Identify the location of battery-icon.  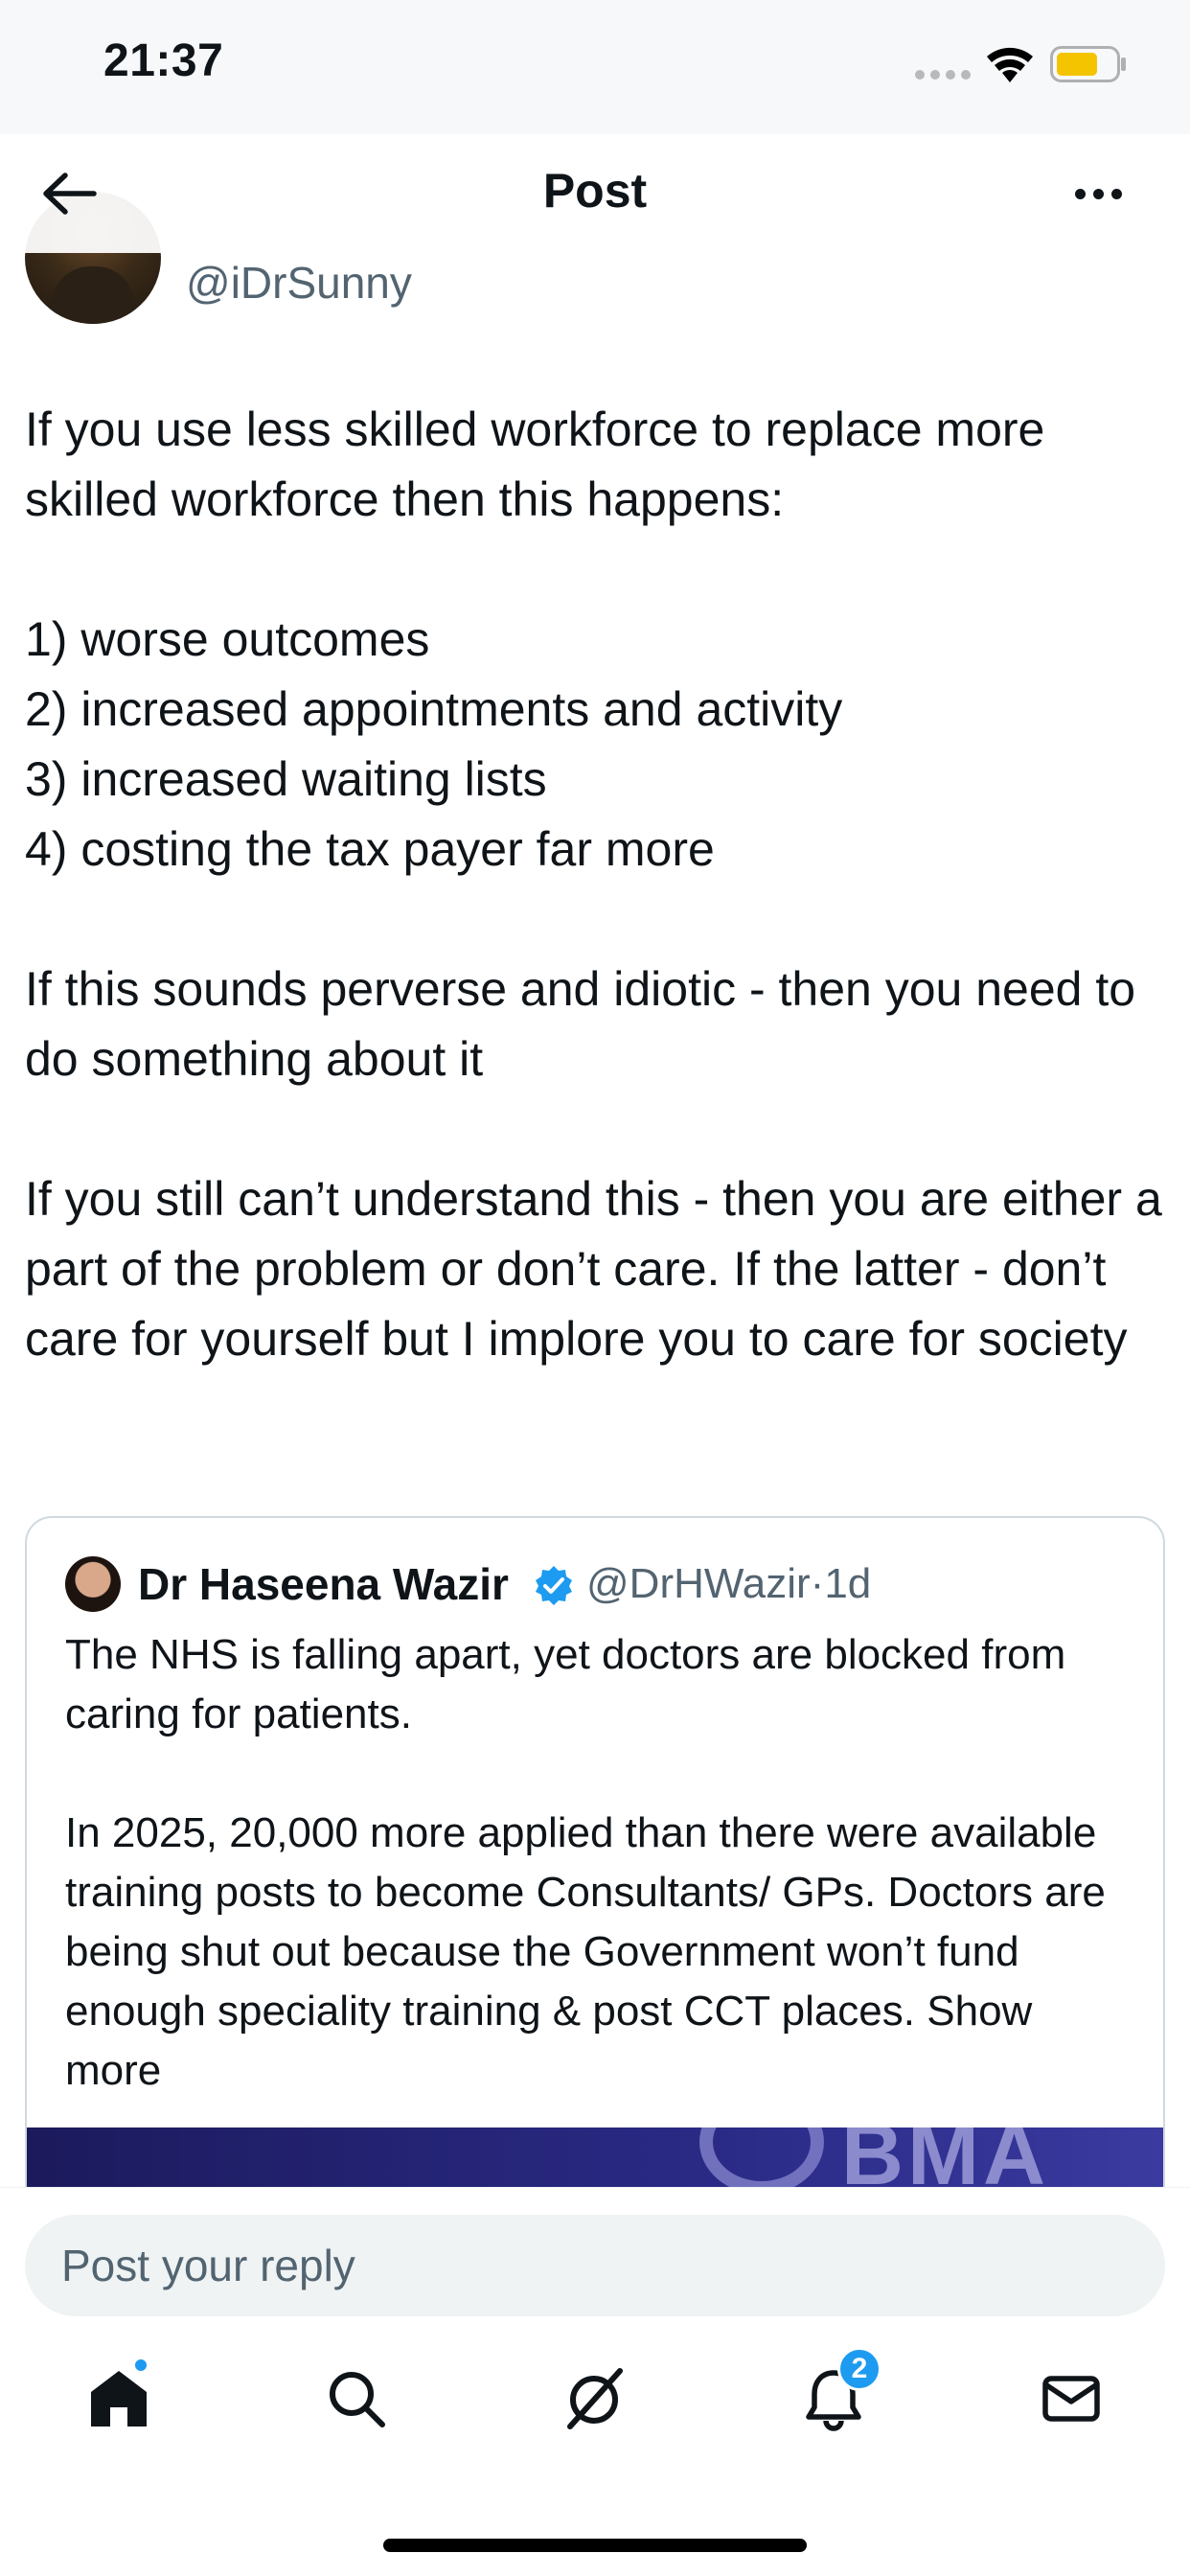
(1088, 64).